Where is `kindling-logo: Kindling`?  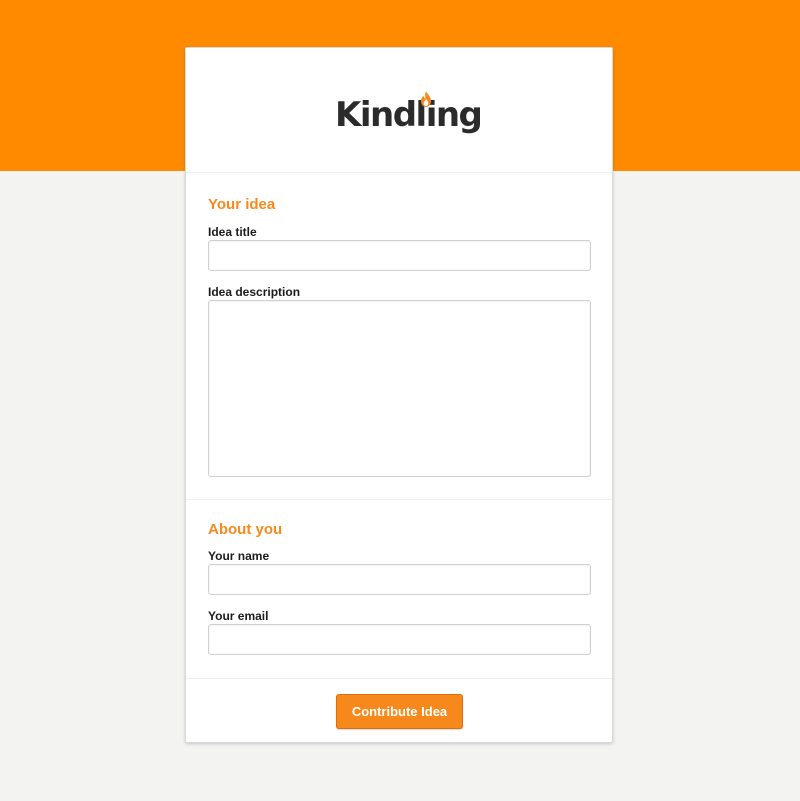 kindling-logo: Kindling is located at coordinates (409, 115).